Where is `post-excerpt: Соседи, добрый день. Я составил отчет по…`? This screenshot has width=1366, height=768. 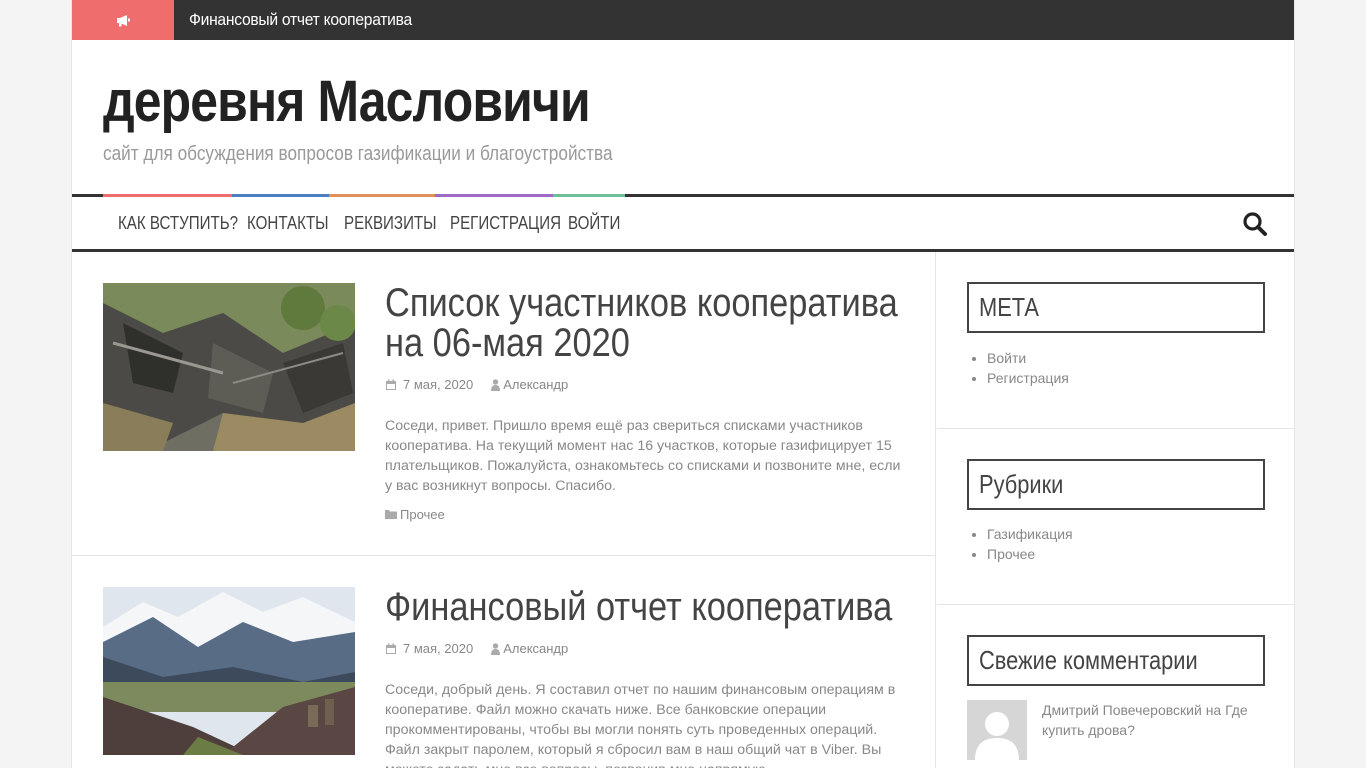
post-excerpt: Соседи, добрый день. Я составил отчет по… is located at coordinates (640, 725).